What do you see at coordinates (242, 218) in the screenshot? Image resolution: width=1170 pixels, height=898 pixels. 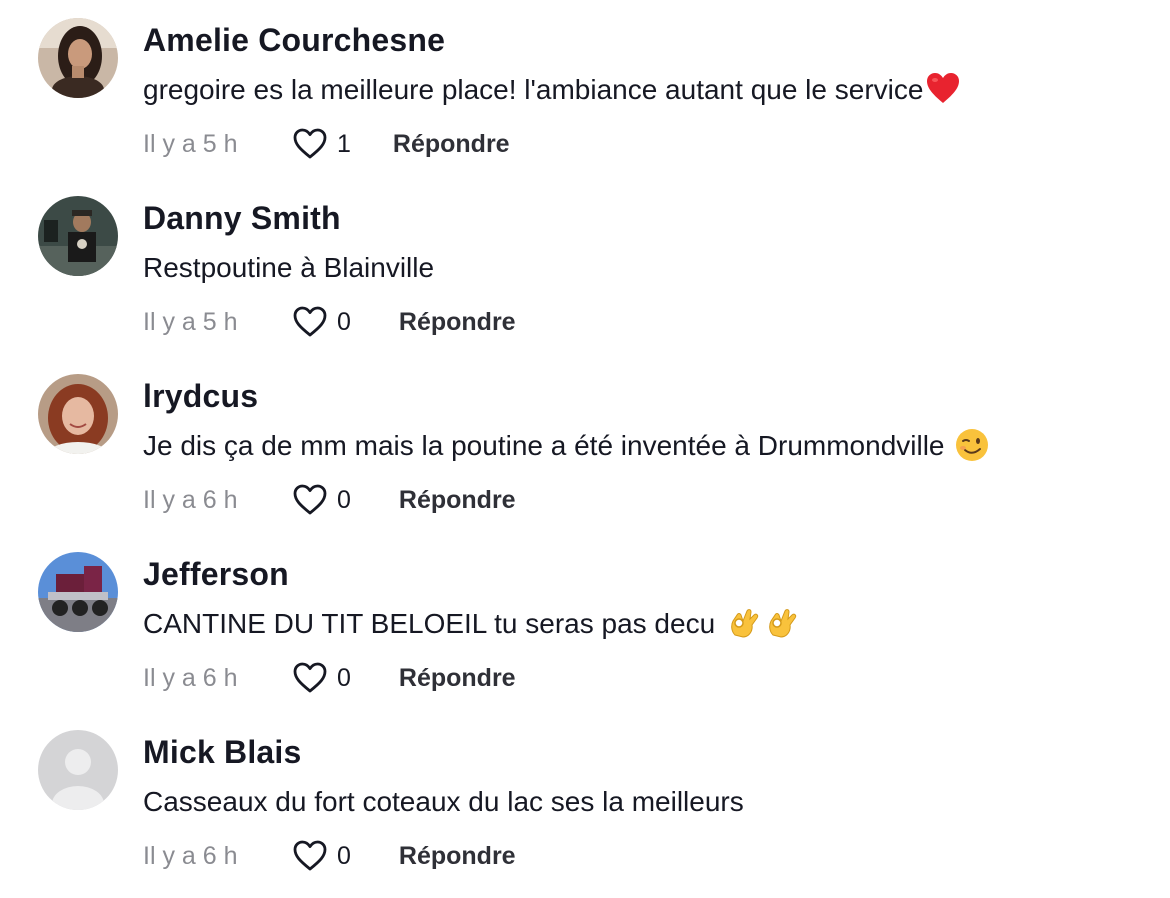 I see `username: Danny Smith` at bounding box center [242, 218].